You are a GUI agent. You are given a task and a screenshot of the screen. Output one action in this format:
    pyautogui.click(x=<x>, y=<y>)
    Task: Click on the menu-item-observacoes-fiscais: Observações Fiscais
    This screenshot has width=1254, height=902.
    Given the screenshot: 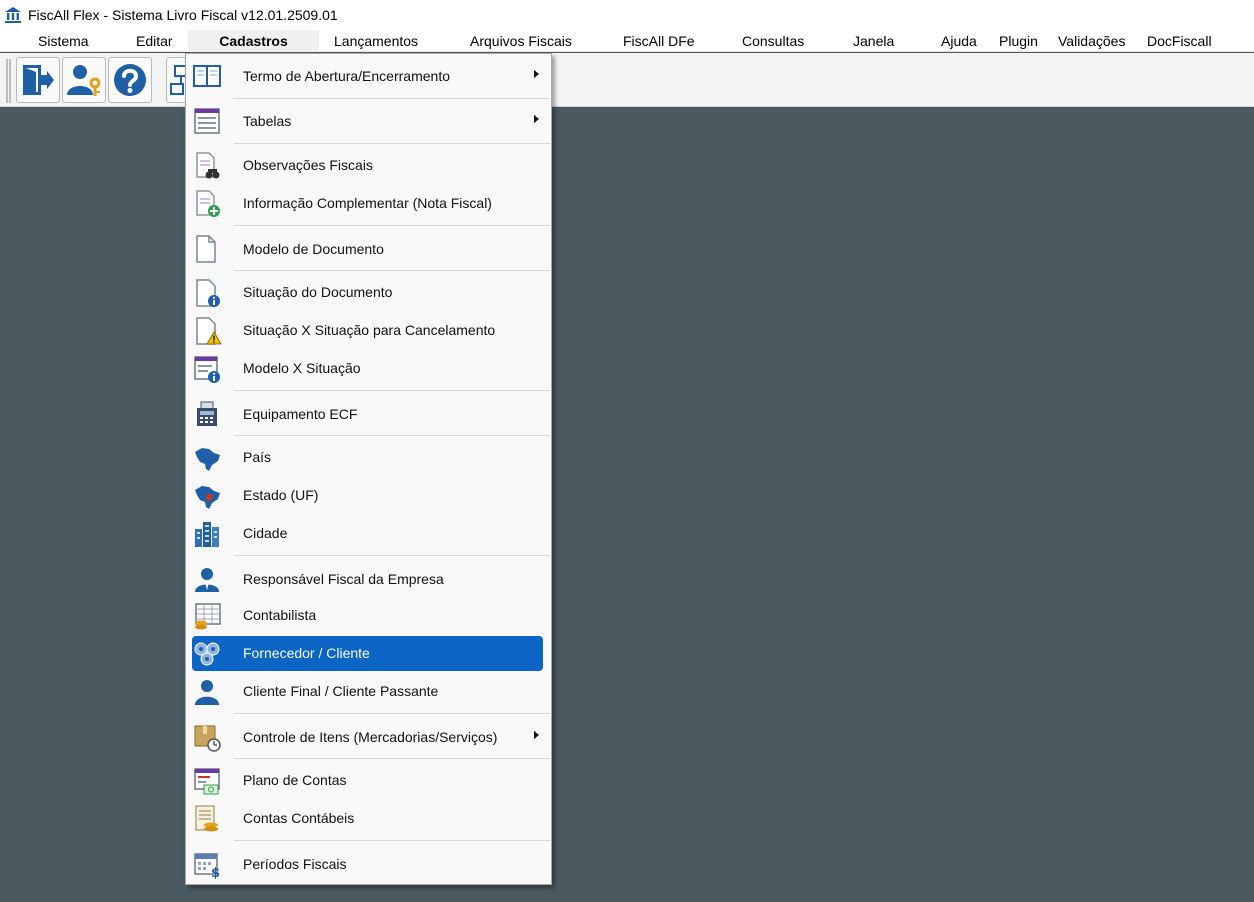 What is the action you would take?
    pyautogui.click(x=368, y=165)
    